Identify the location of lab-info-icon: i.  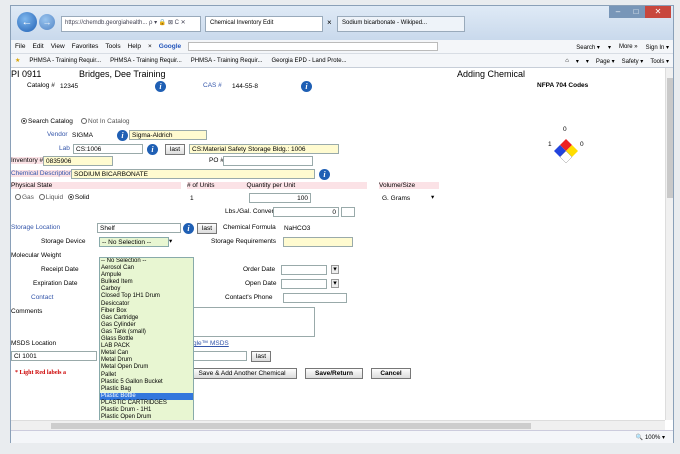
(152, 149).